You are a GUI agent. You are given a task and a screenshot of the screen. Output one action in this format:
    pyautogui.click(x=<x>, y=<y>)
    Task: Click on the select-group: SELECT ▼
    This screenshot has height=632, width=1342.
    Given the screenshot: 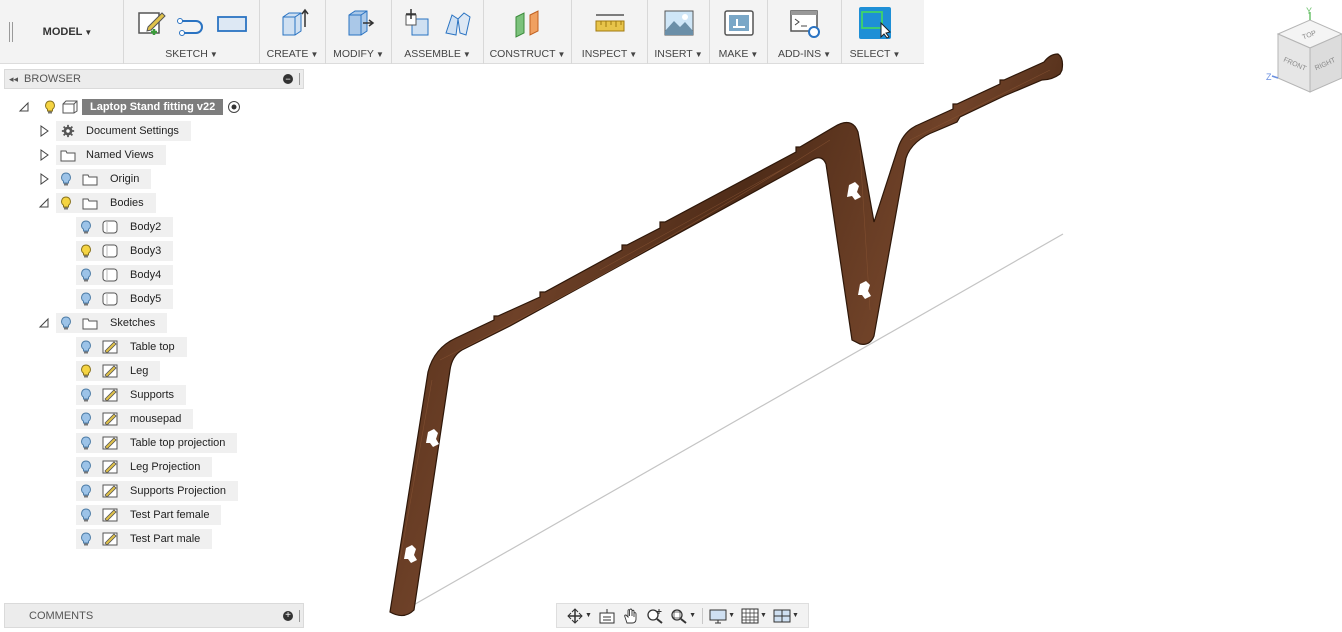 What is the action you would take?
    pyautogui.click(x=875, y=32)
    